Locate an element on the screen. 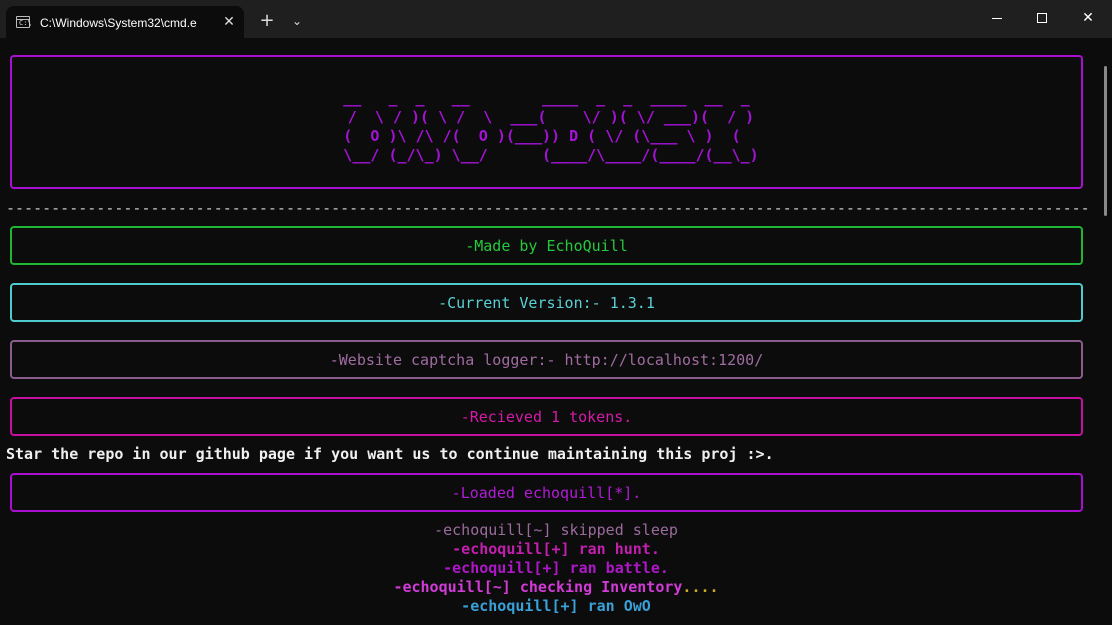  version-text: -Current Version:- 1.3.1 is located at coordinates (546, 303).